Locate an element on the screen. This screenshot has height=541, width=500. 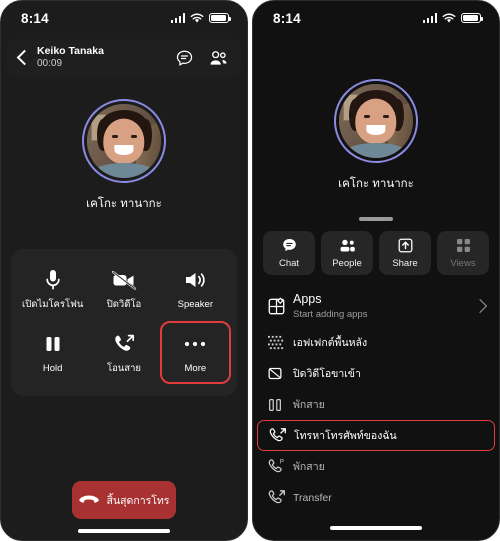
menu-item-transfer: Transfer is located at coordinates (376, 497).